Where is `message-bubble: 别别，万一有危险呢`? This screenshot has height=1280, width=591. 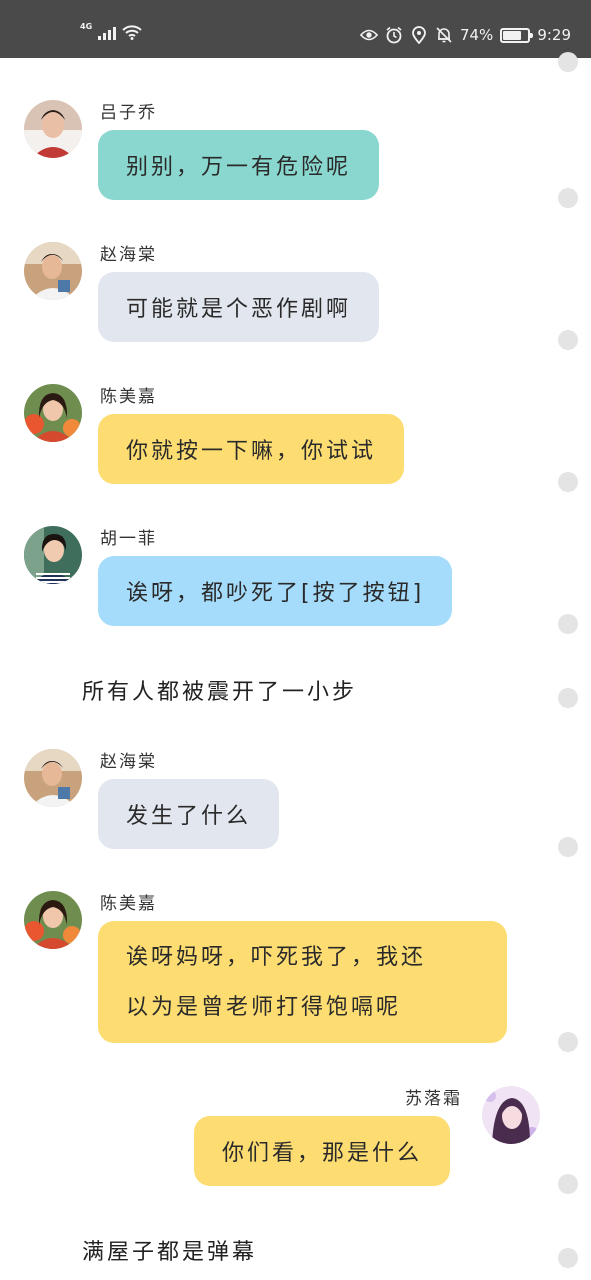 message-bubble: 别别，万一有危险呢 is located at coordinates (239, 165).